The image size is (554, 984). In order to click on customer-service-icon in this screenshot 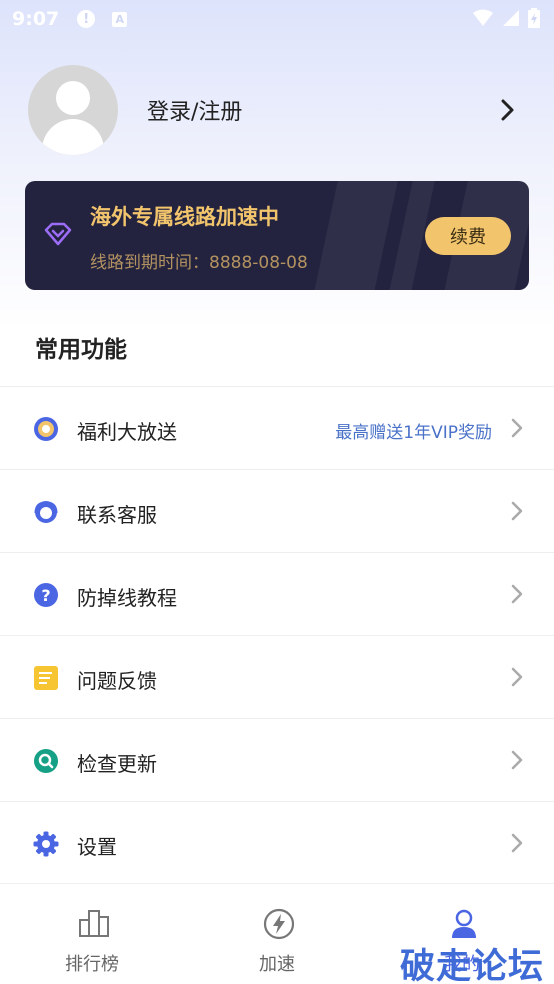, I will do `click(46, 512)`.